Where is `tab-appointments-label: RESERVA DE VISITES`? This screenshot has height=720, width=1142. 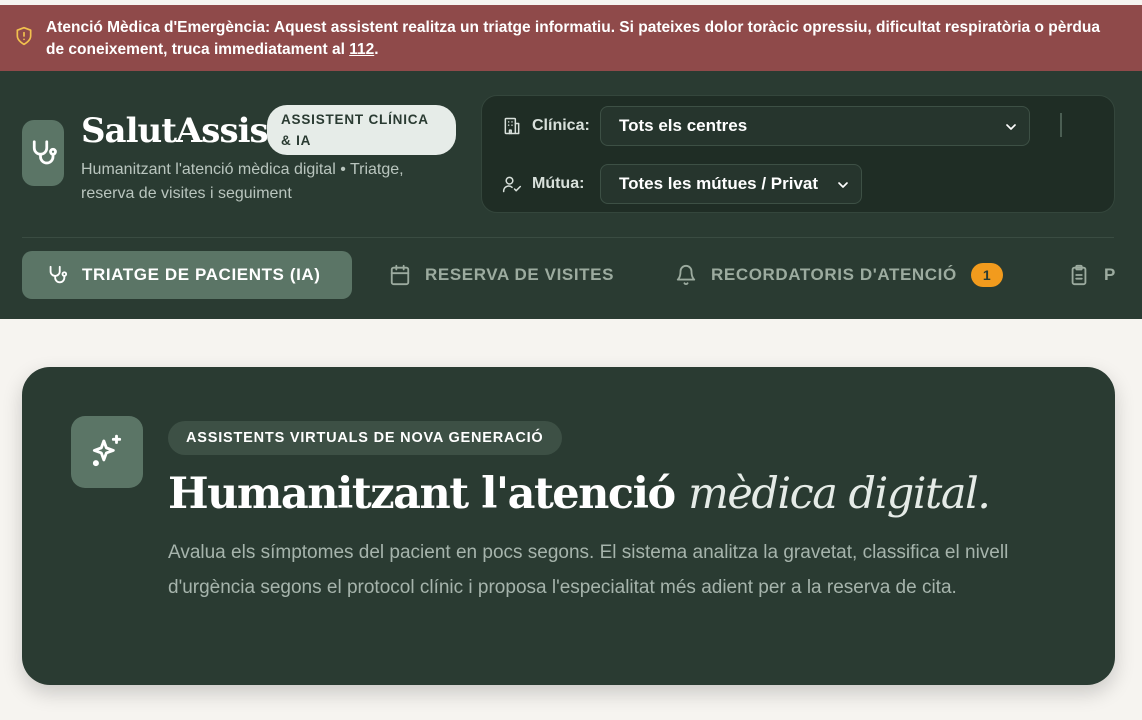 tab-appointments-label: RESERVA DE VISITES is located at coordinates (520, 274).